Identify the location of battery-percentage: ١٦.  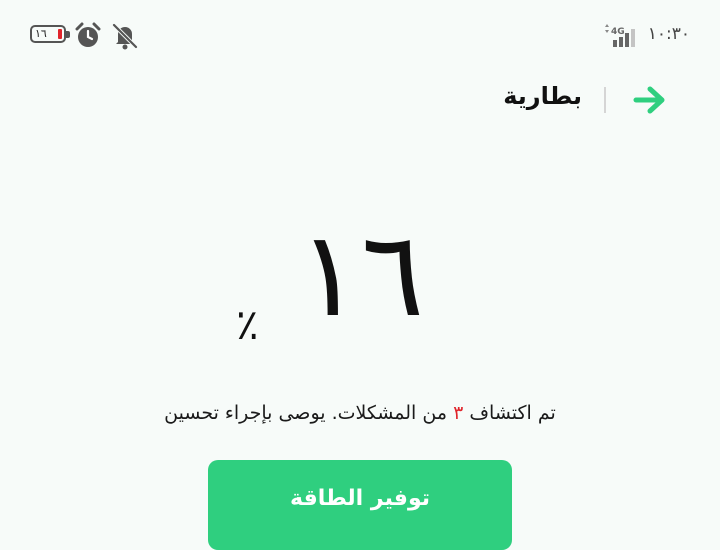
(361, 274).